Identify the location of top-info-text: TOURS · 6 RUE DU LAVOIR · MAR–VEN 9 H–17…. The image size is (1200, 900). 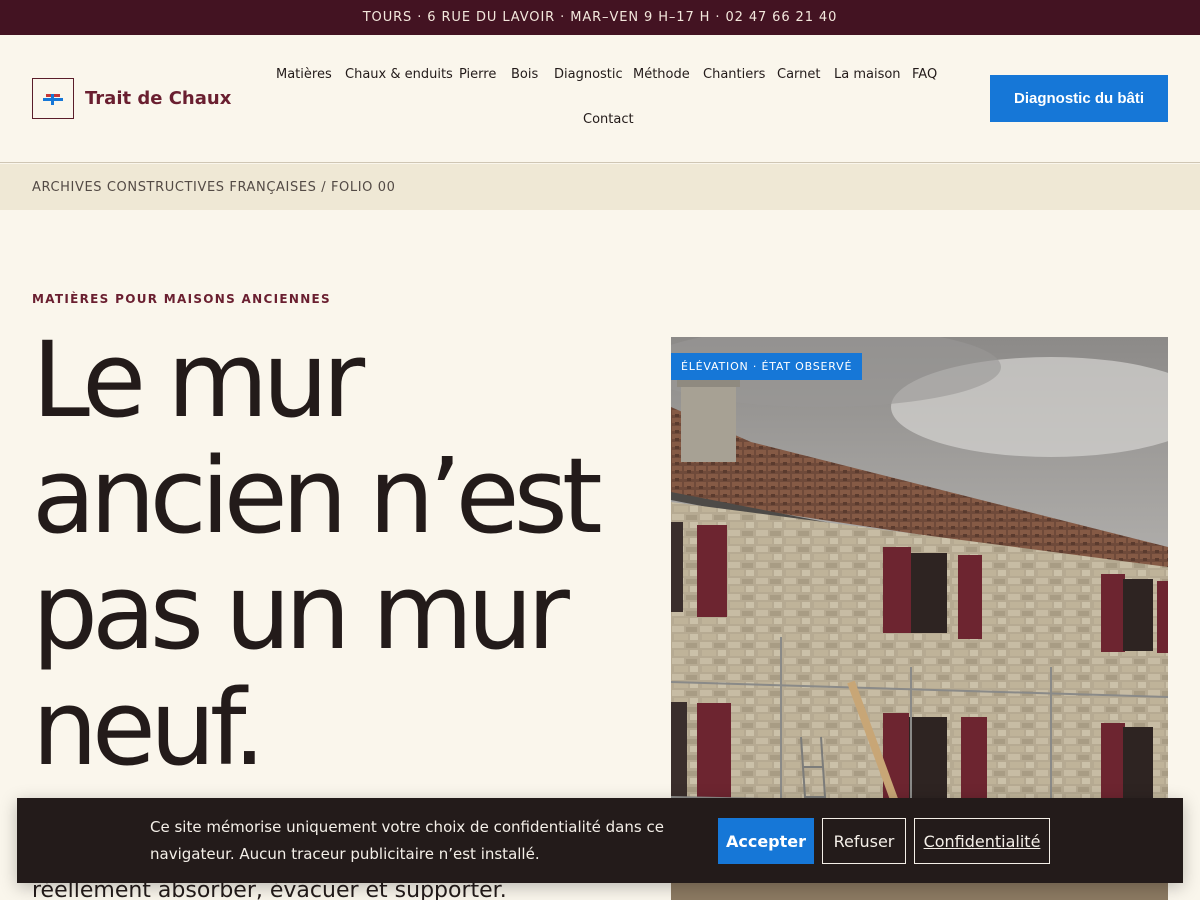
(600, 17).